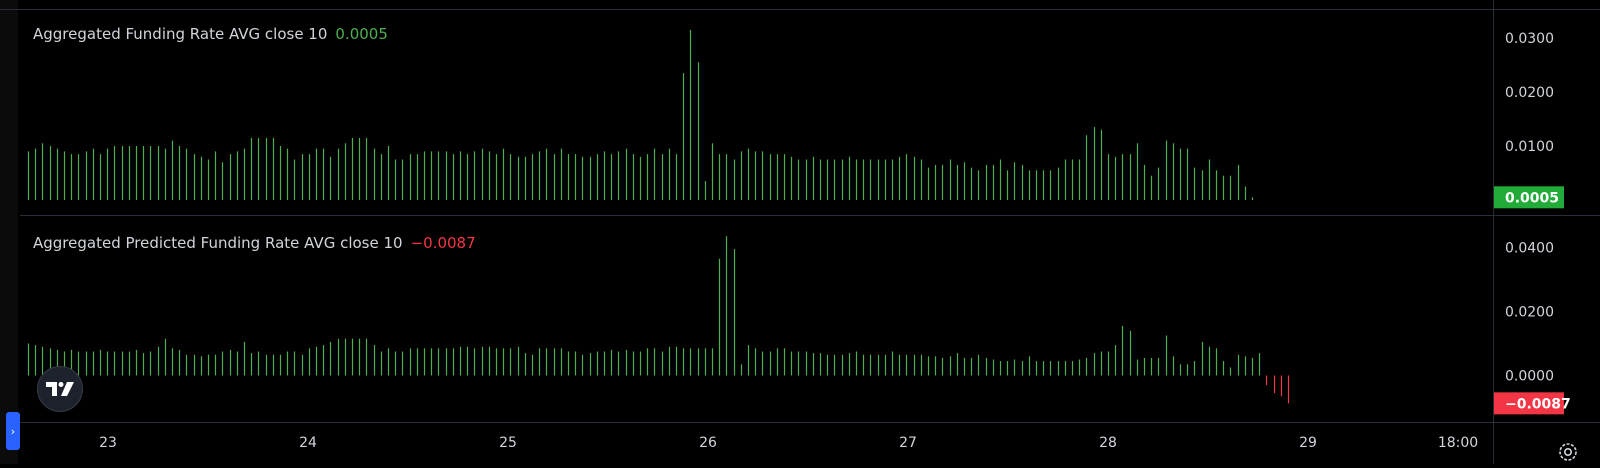 The height and width of the screenshot is (468, 1600). I want to click on pane1-title: Aggregated Funding Rate AVG close 10, so click(180, 34).